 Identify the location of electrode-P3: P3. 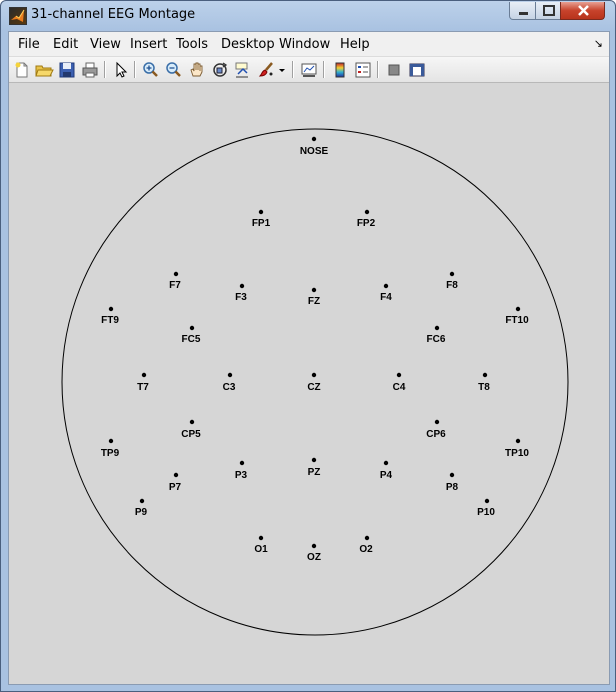
(241, 470).